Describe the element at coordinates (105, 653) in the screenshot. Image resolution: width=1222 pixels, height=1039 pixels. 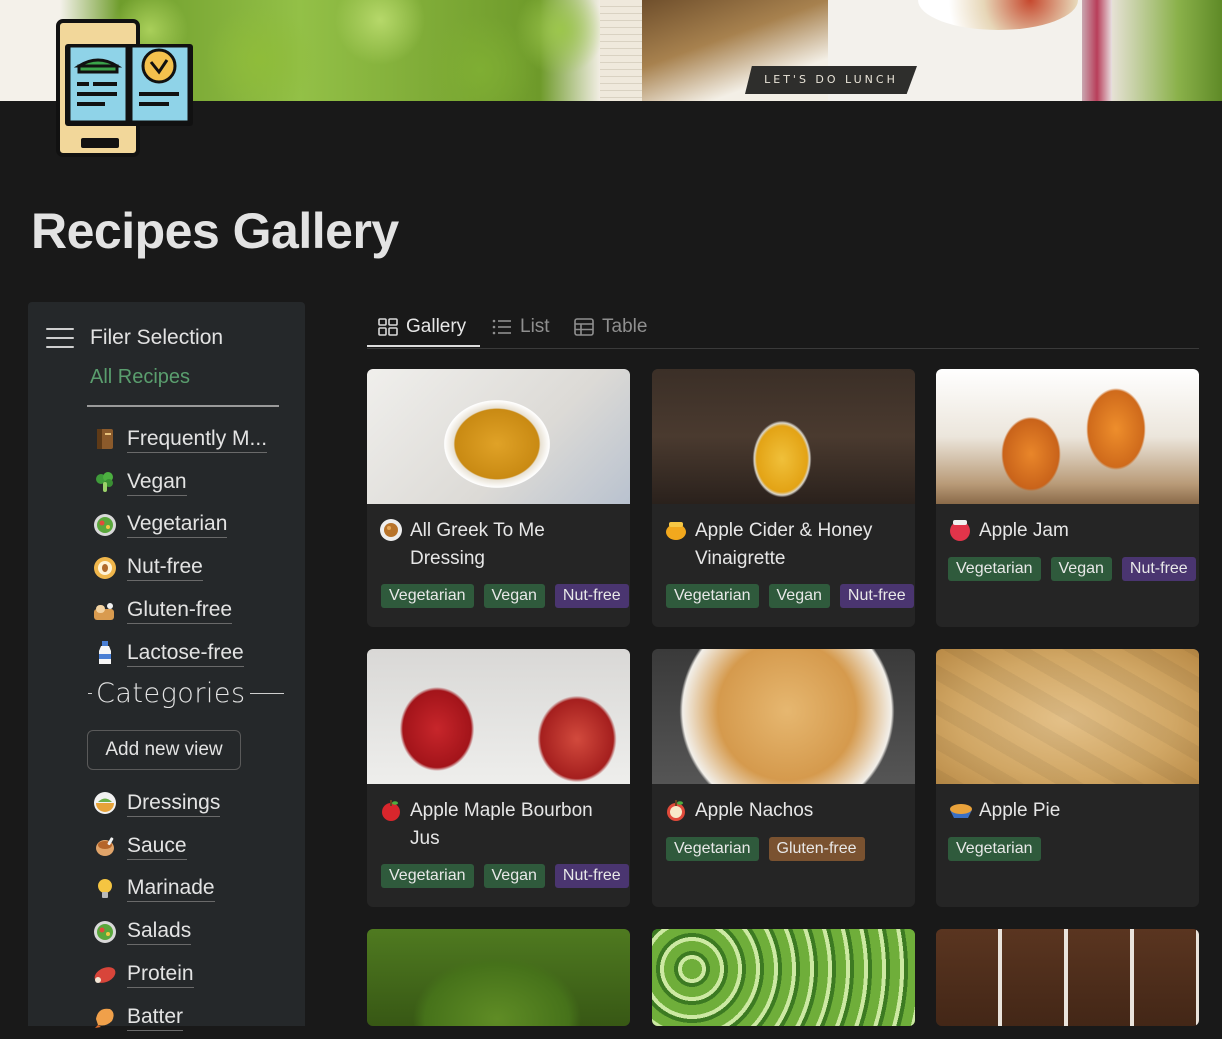
I see `milk-bottle-icon` at that location.